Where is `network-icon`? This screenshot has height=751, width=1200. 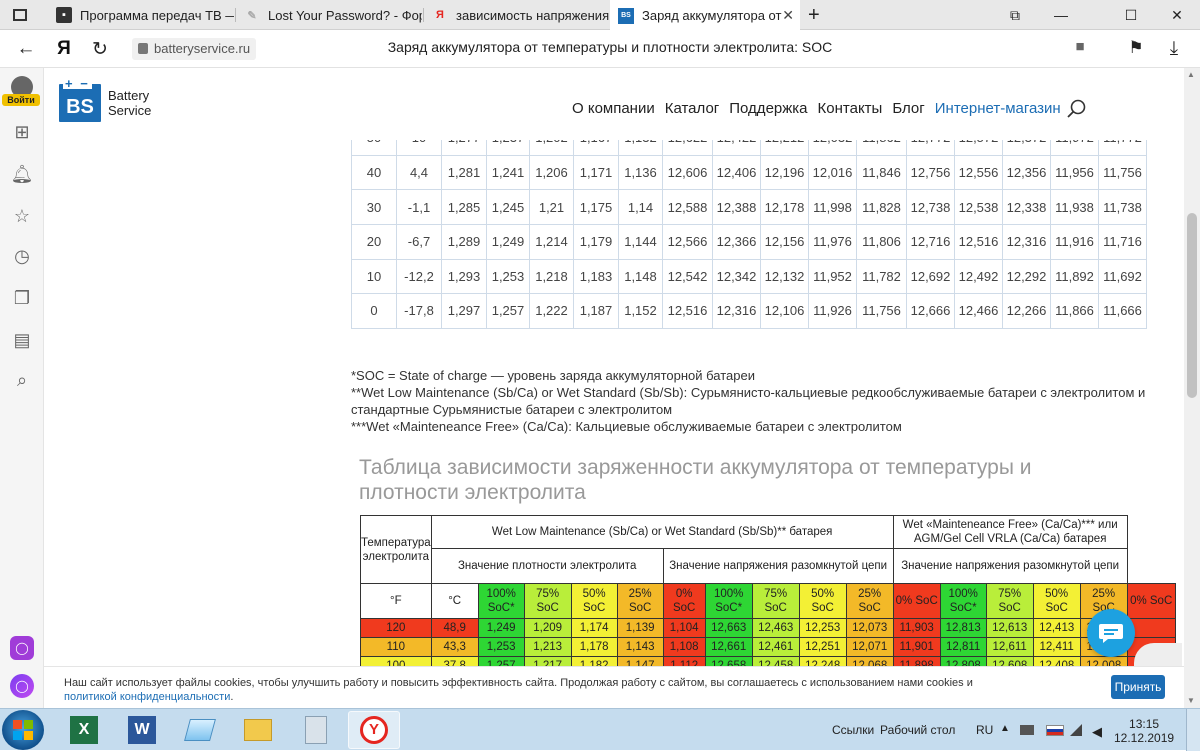
network-icon is located at coordinates (1076, 730).